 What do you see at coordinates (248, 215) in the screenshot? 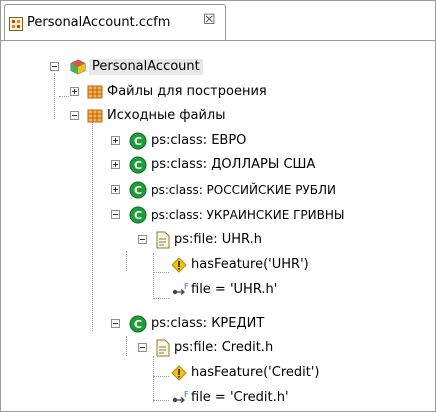
I see `class-uah-label: ps:class: УКРАИНСКИЕ ГРИВНЫ` at bounding box center [248, 215].